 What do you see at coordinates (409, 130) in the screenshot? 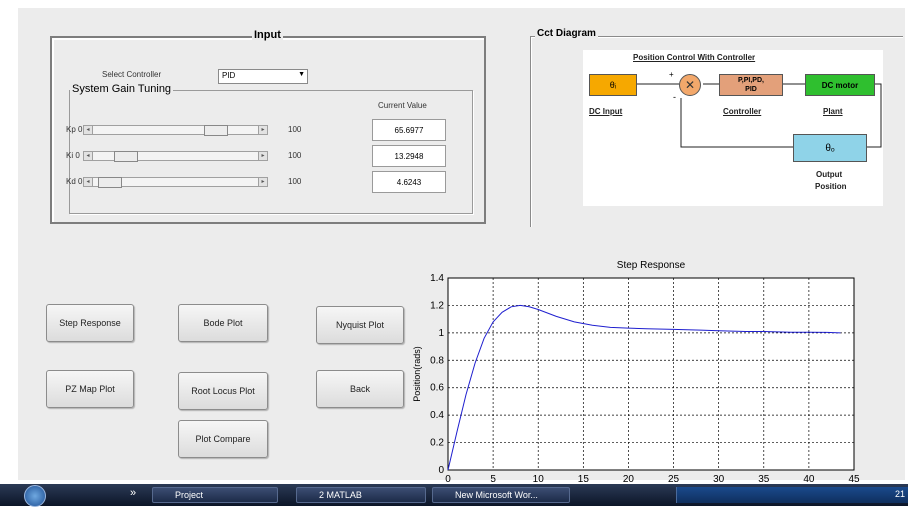
I see `kp-value-field: 65.6977` at bounding box center [409, 130].